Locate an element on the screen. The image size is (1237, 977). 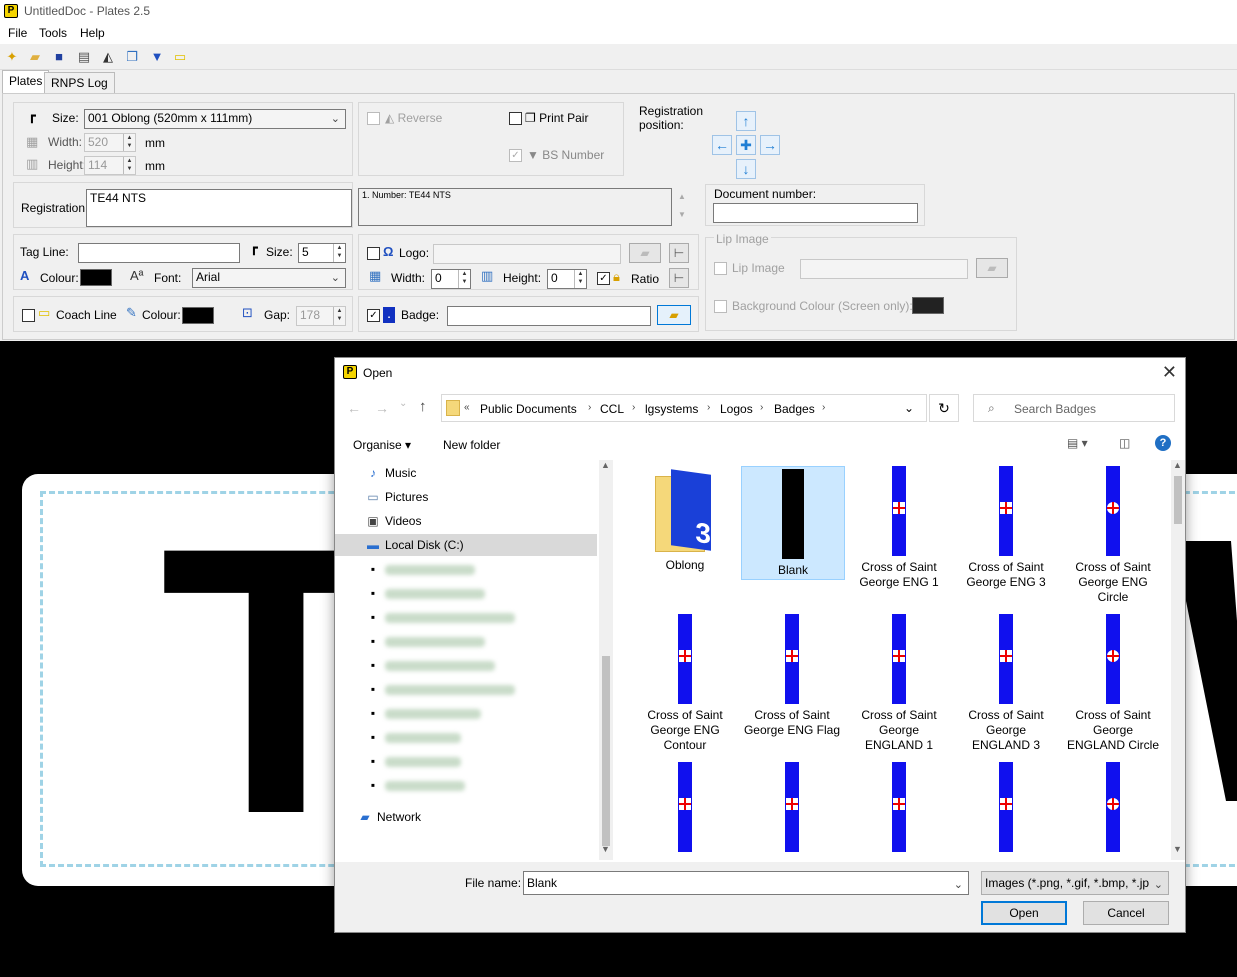
open-button: Open is located at coordinates (1024, 913).